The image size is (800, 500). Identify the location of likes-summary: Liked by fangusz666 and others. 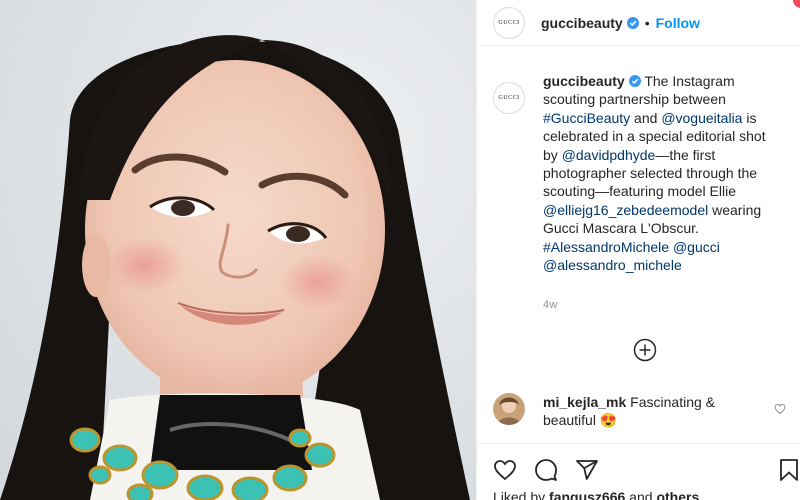
(596, 494).